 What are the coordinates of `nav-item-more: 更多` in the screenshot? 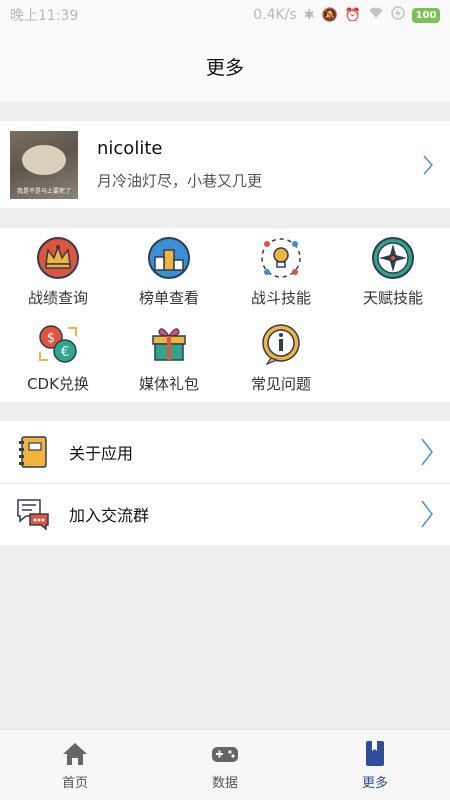 It's located at (375, 765).